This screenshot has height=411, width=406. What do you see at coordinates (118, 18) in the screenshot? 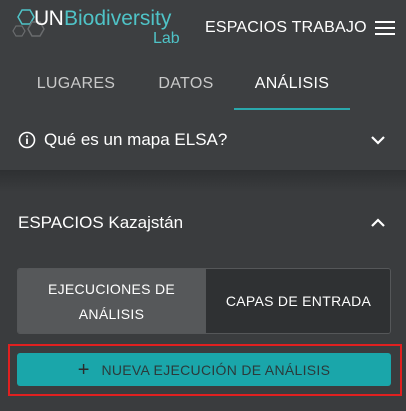
I see `logo-biodiversity-text: Biodiversity` at bounding box center [118, 18].